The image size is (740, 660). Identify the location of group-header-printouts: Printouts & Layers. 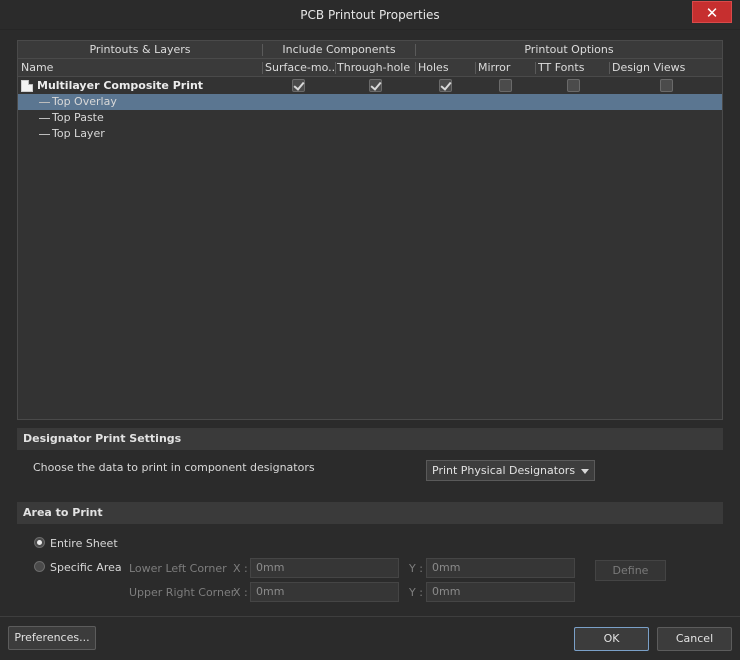
(140, 49).